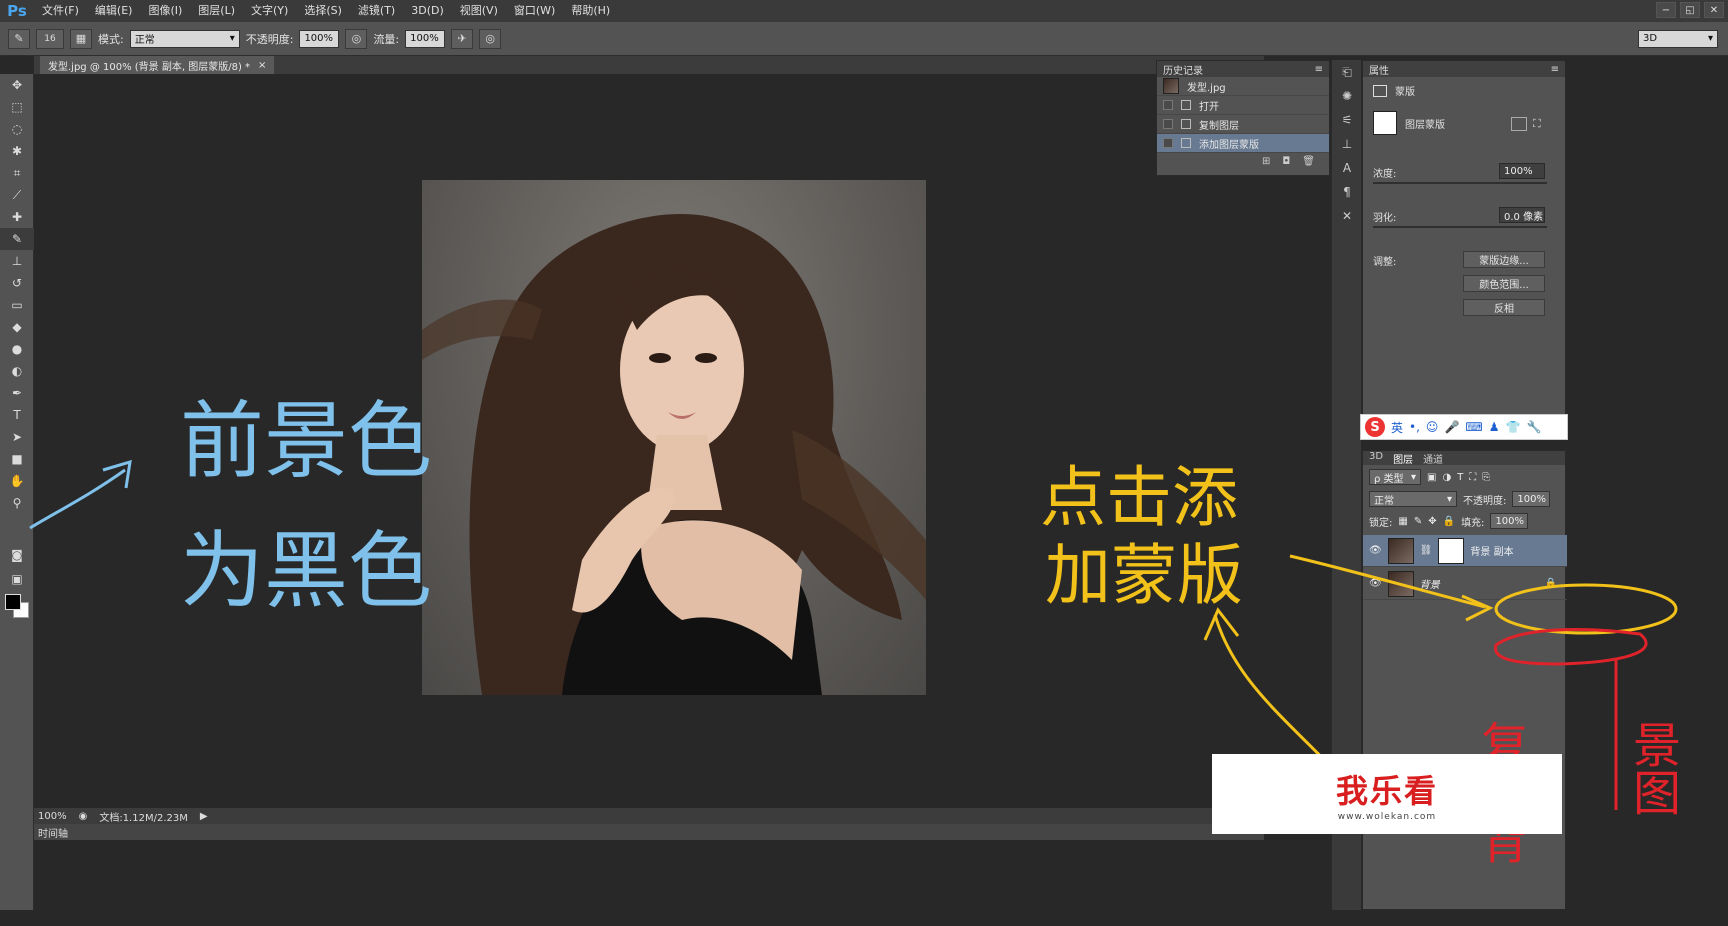  What do you see at coordinates (50, 38) in the screenshot?
I see `brush-size-picker: 16` at bounding box center [50, 38].